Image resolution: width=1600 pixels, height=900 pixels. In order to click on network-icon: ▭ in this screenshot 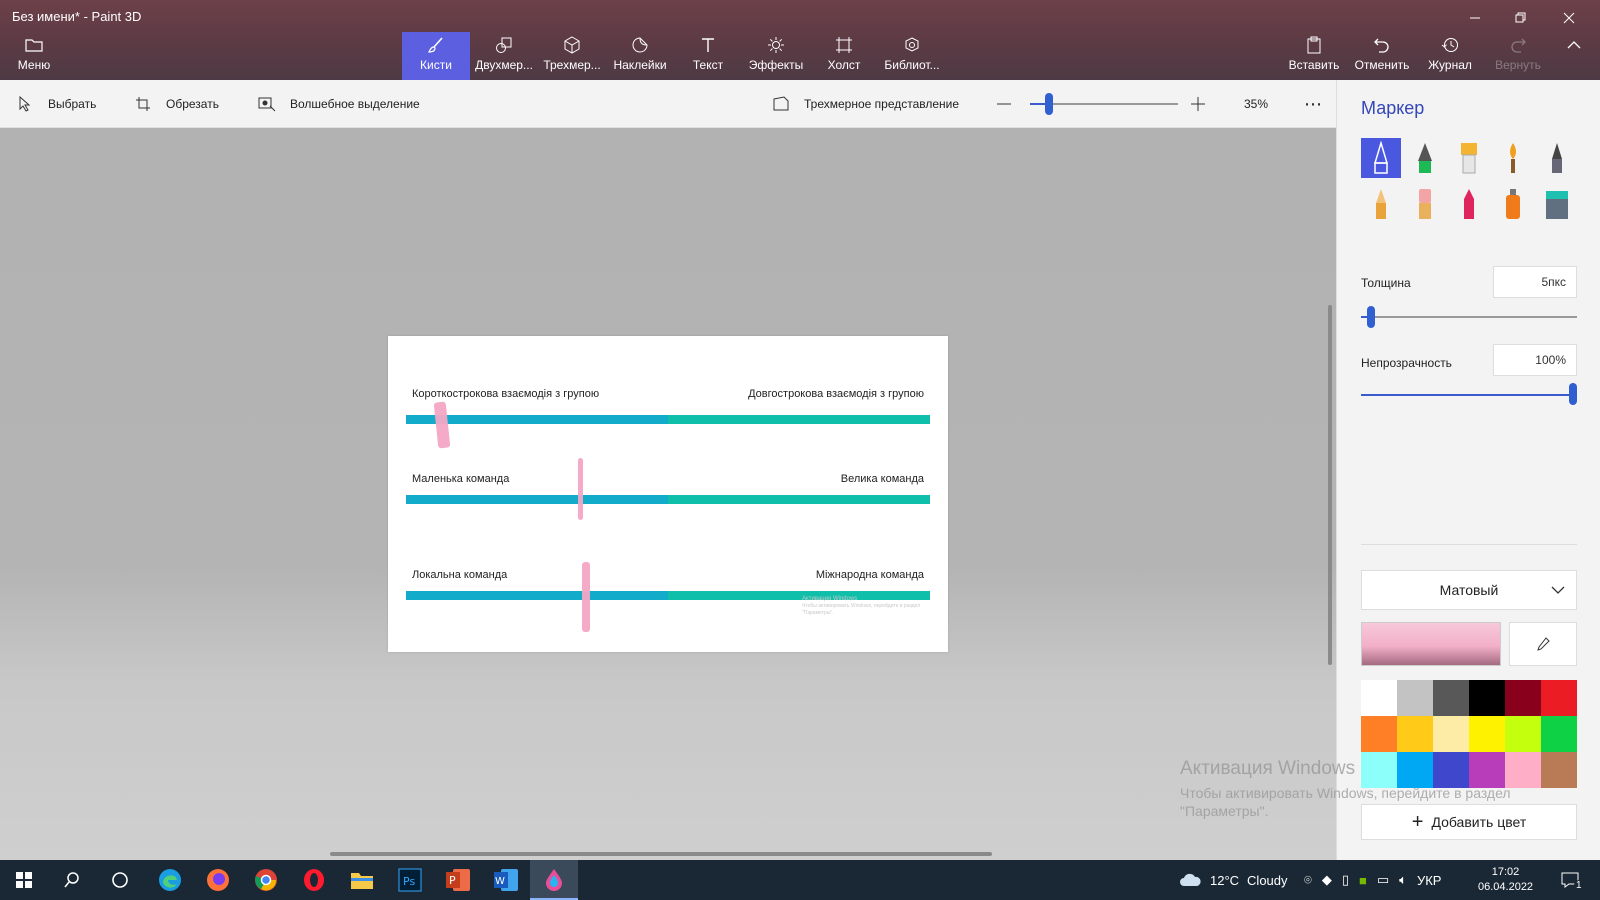, I will do `click(1383, 880)`.